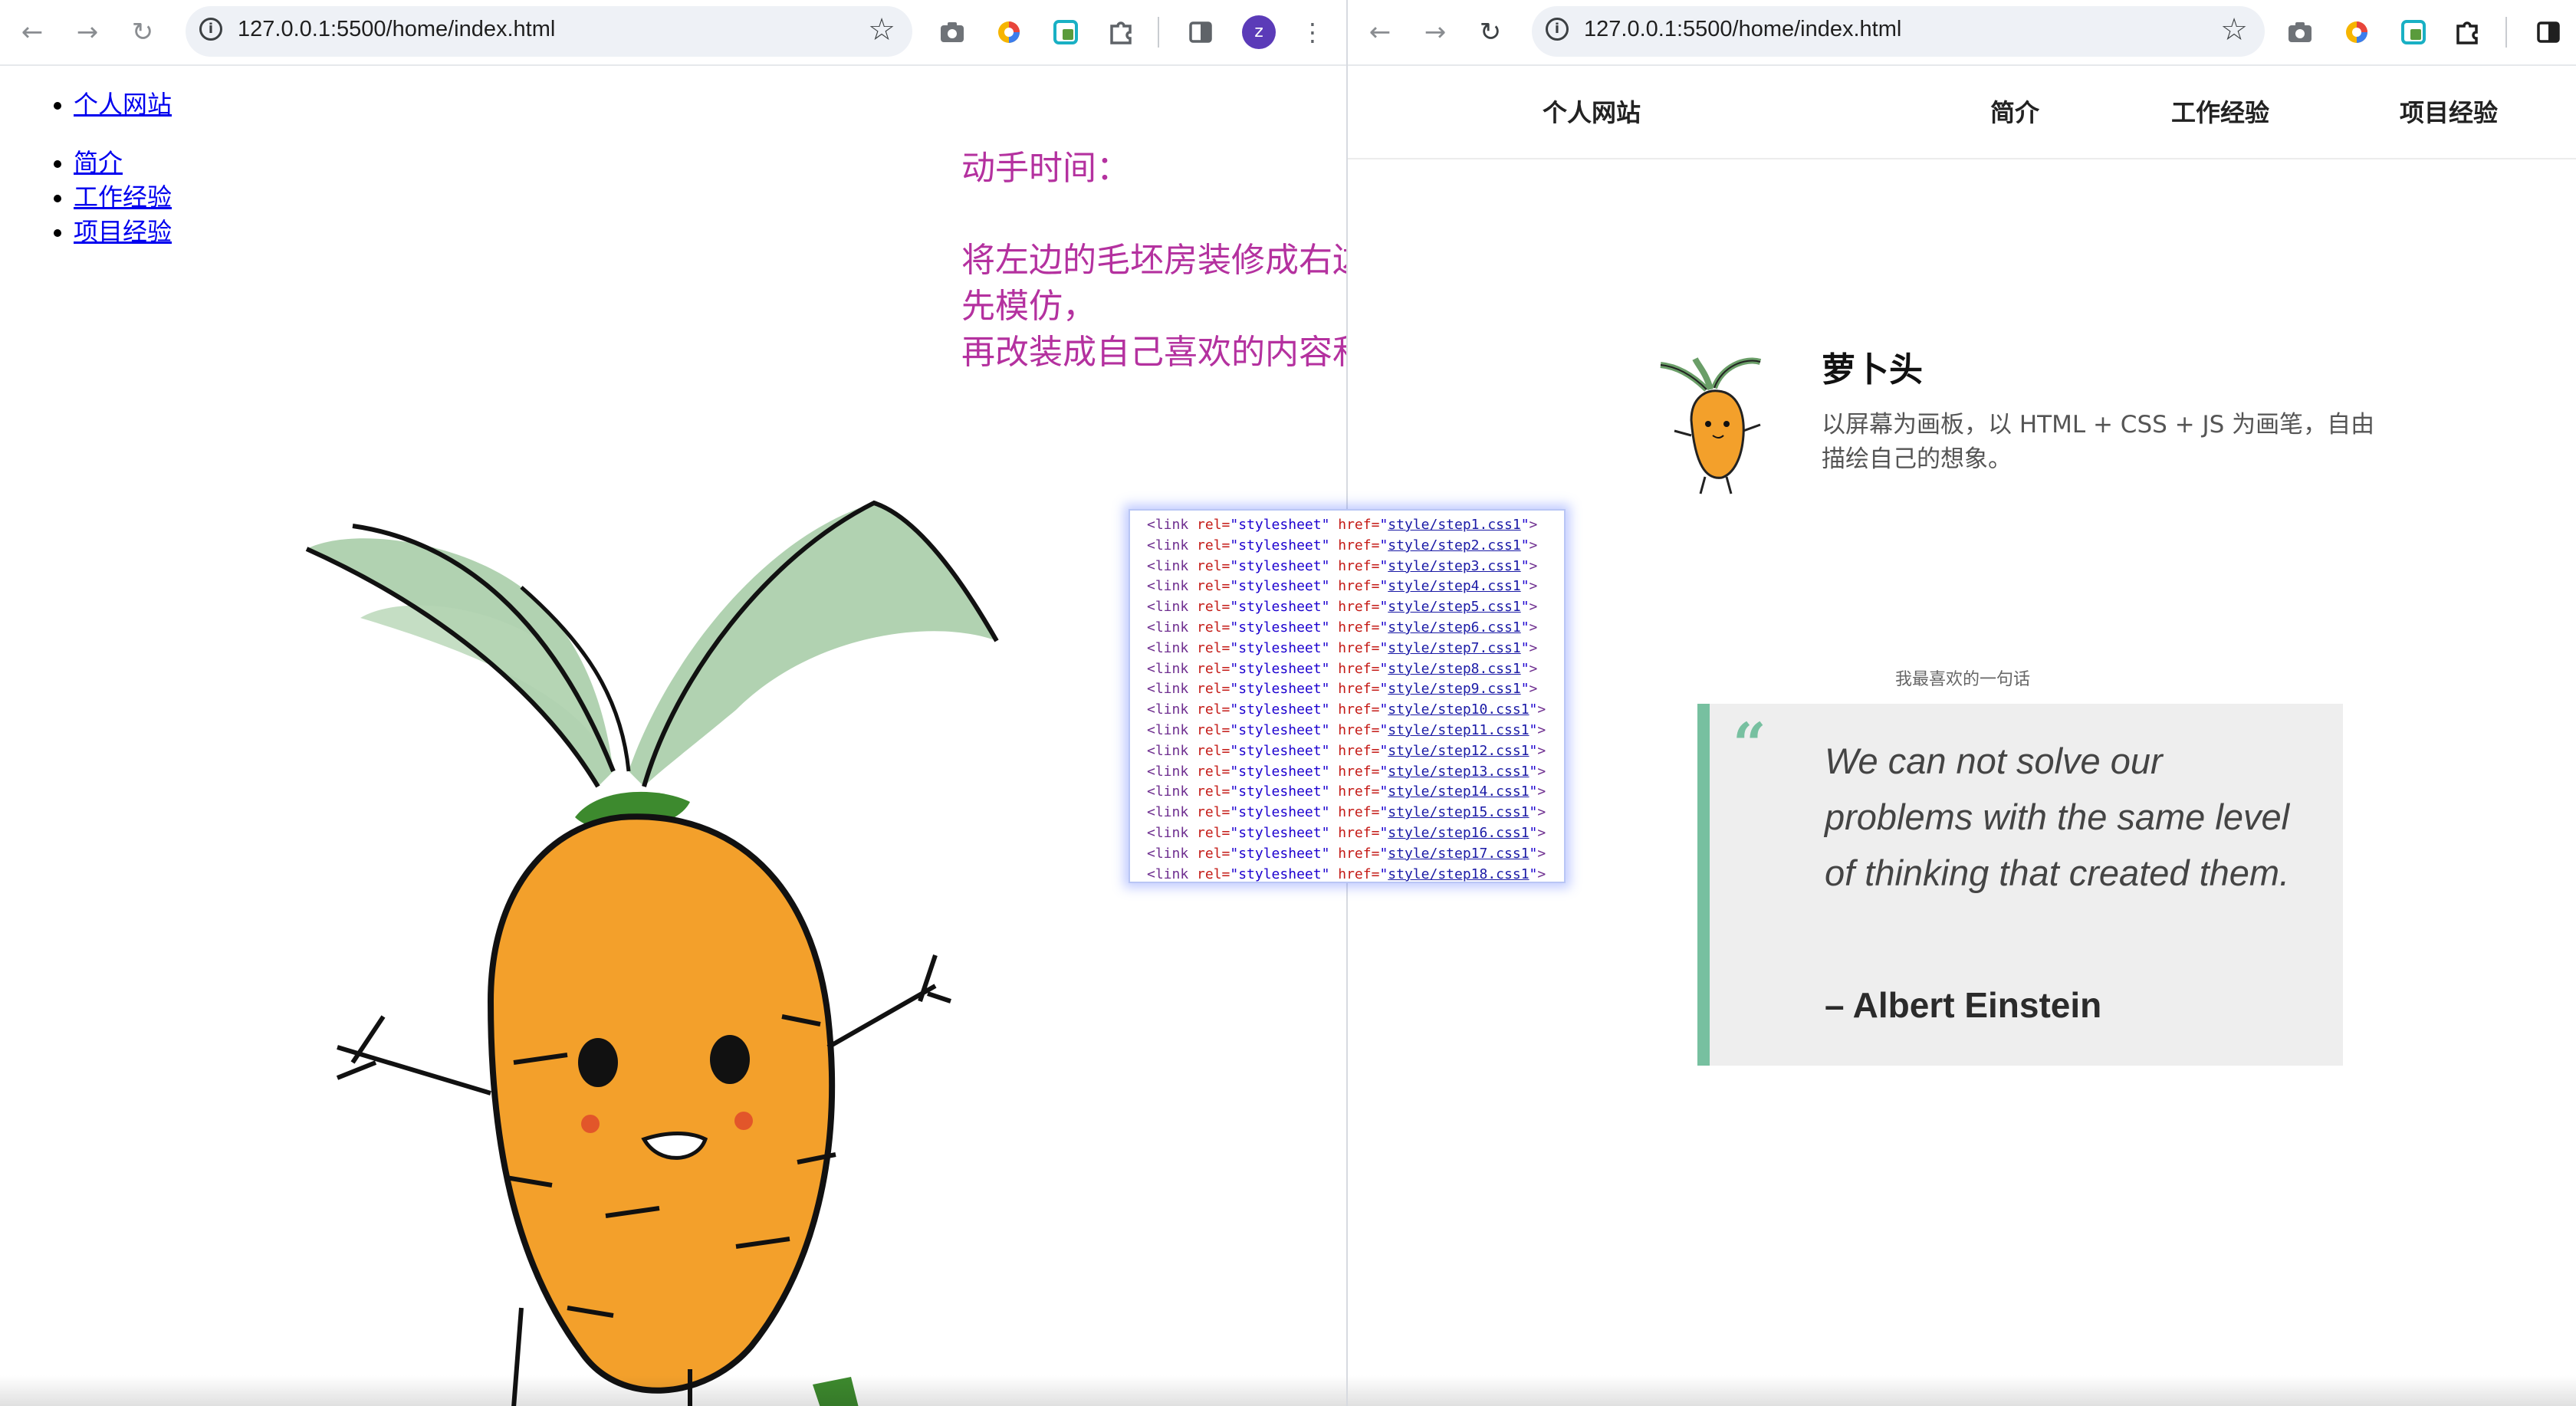 The height and width of the screenshot is (1406, 2576). What do you see at coordinates (1458, 710) in the screenshot?
I see `stylesheet-href: style/step10.css1` at bounding box center [1458, 710].